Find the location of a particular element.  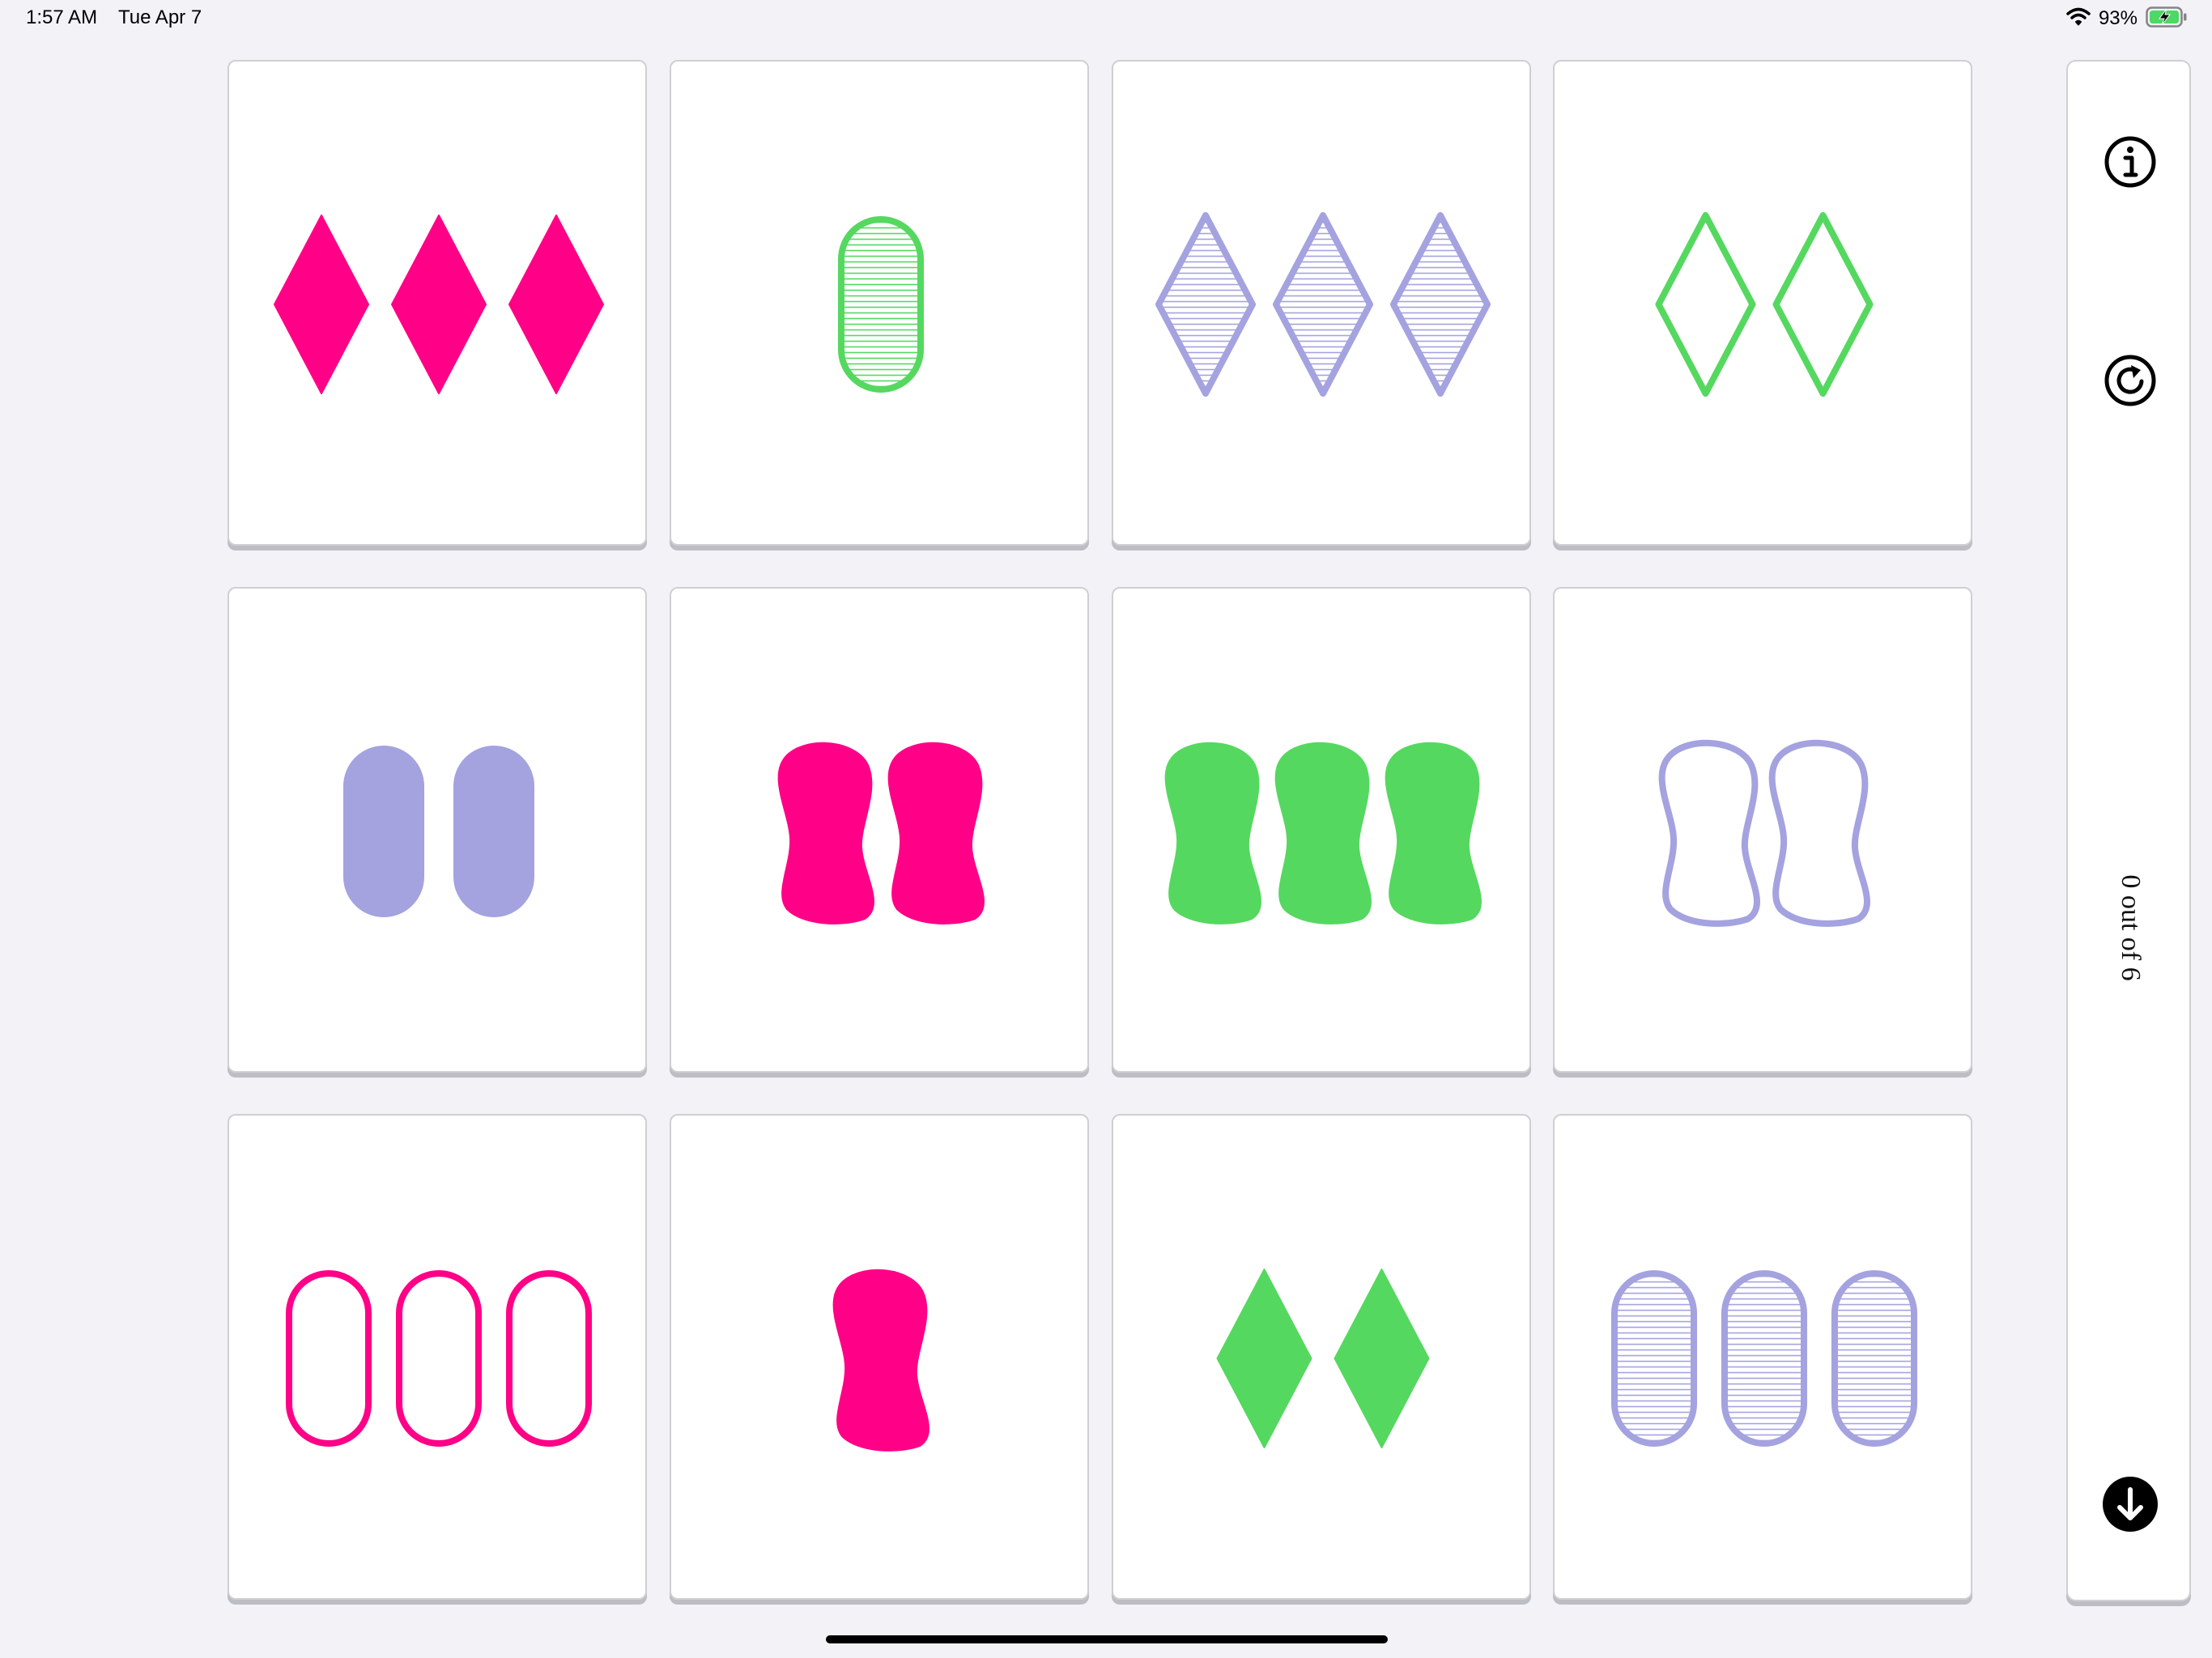

restart-icon is located at coordinates (2130, 380).